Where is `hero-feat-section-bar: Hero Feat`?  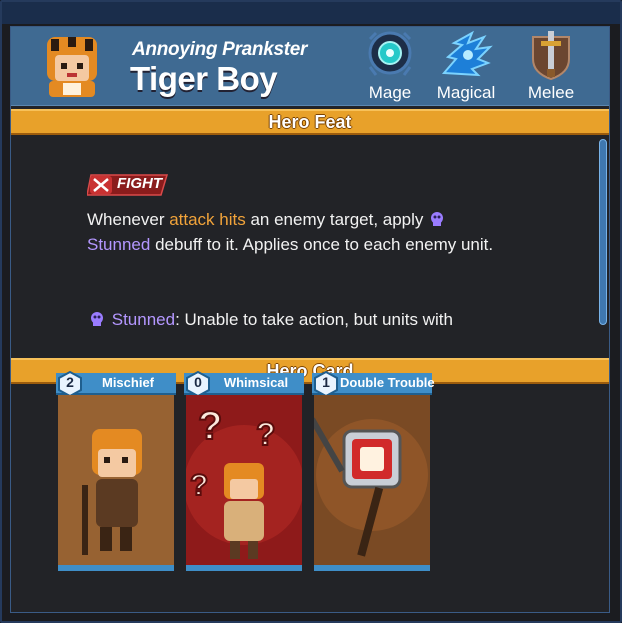 hero-feat-section-bar: Hero Feat is located at coordinates (310, 122).